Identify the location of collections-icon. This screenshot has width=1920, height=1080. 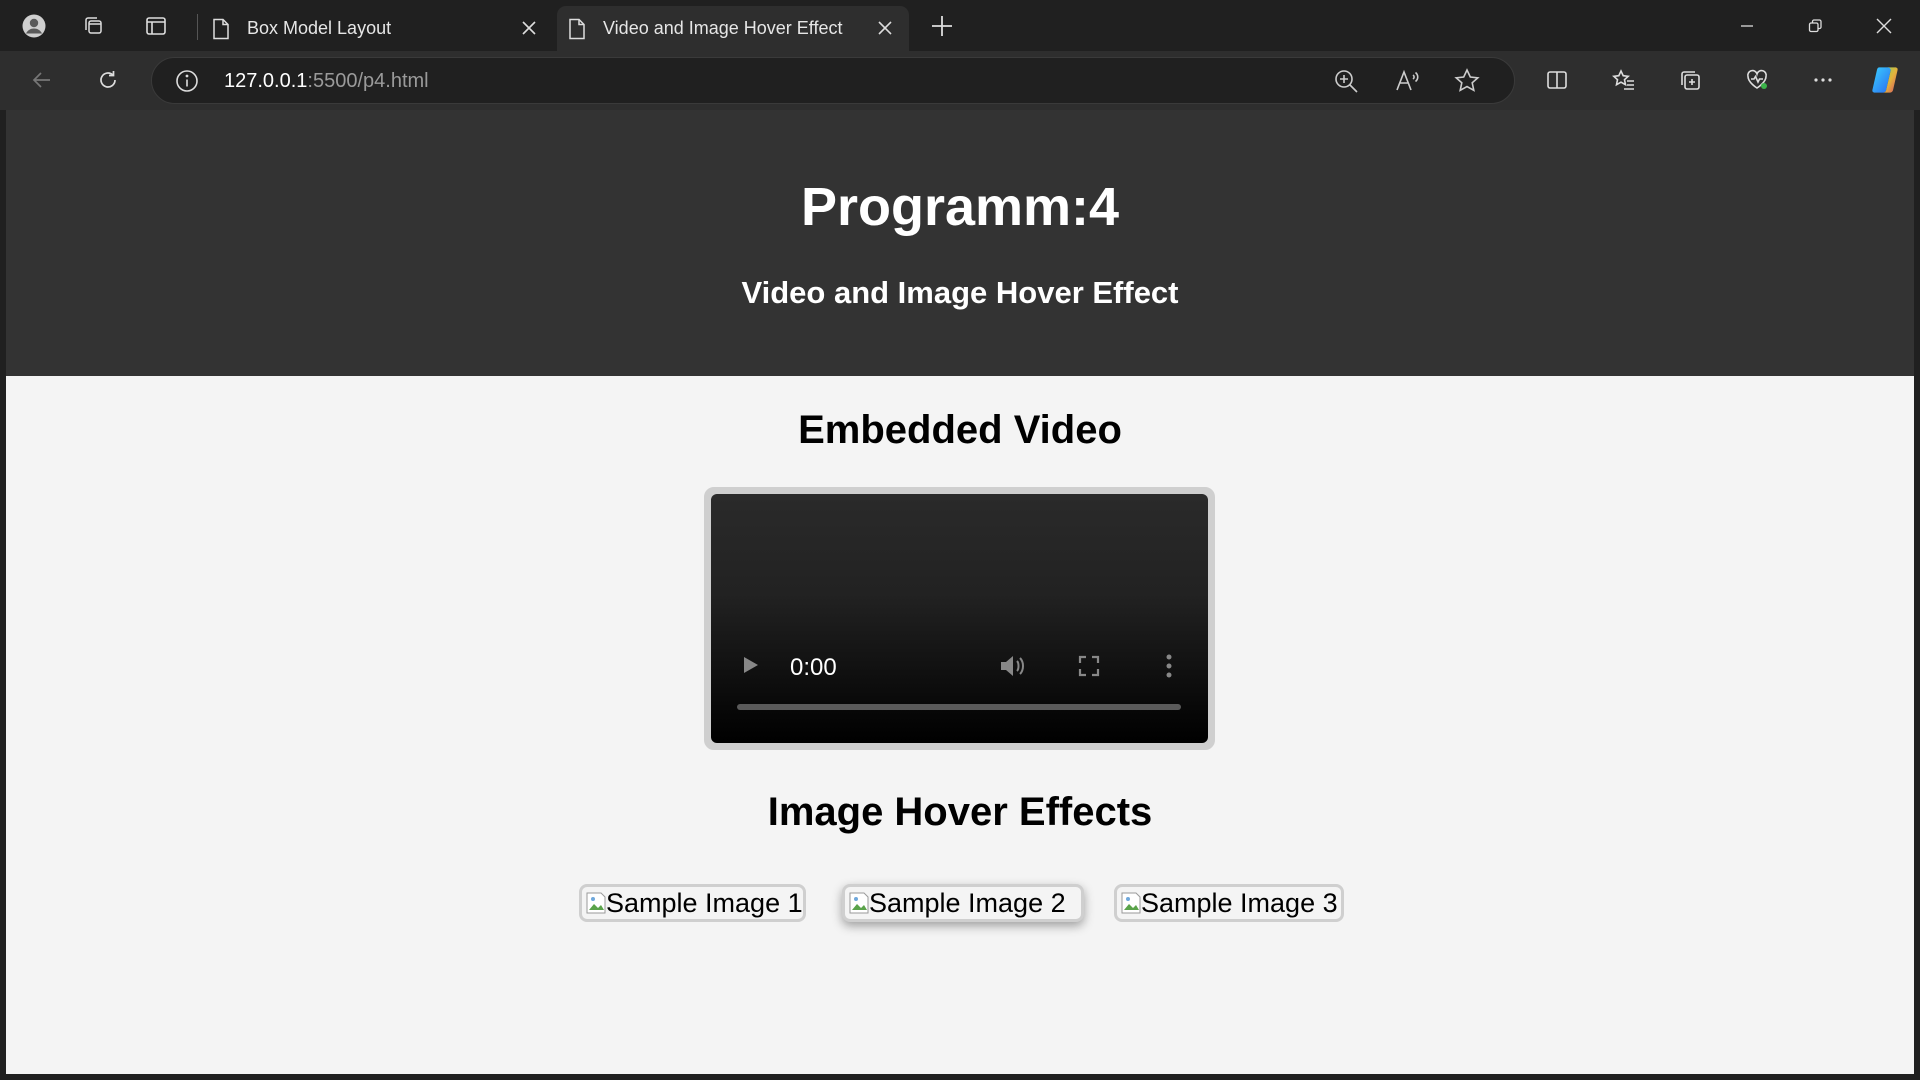
(1690, 80).